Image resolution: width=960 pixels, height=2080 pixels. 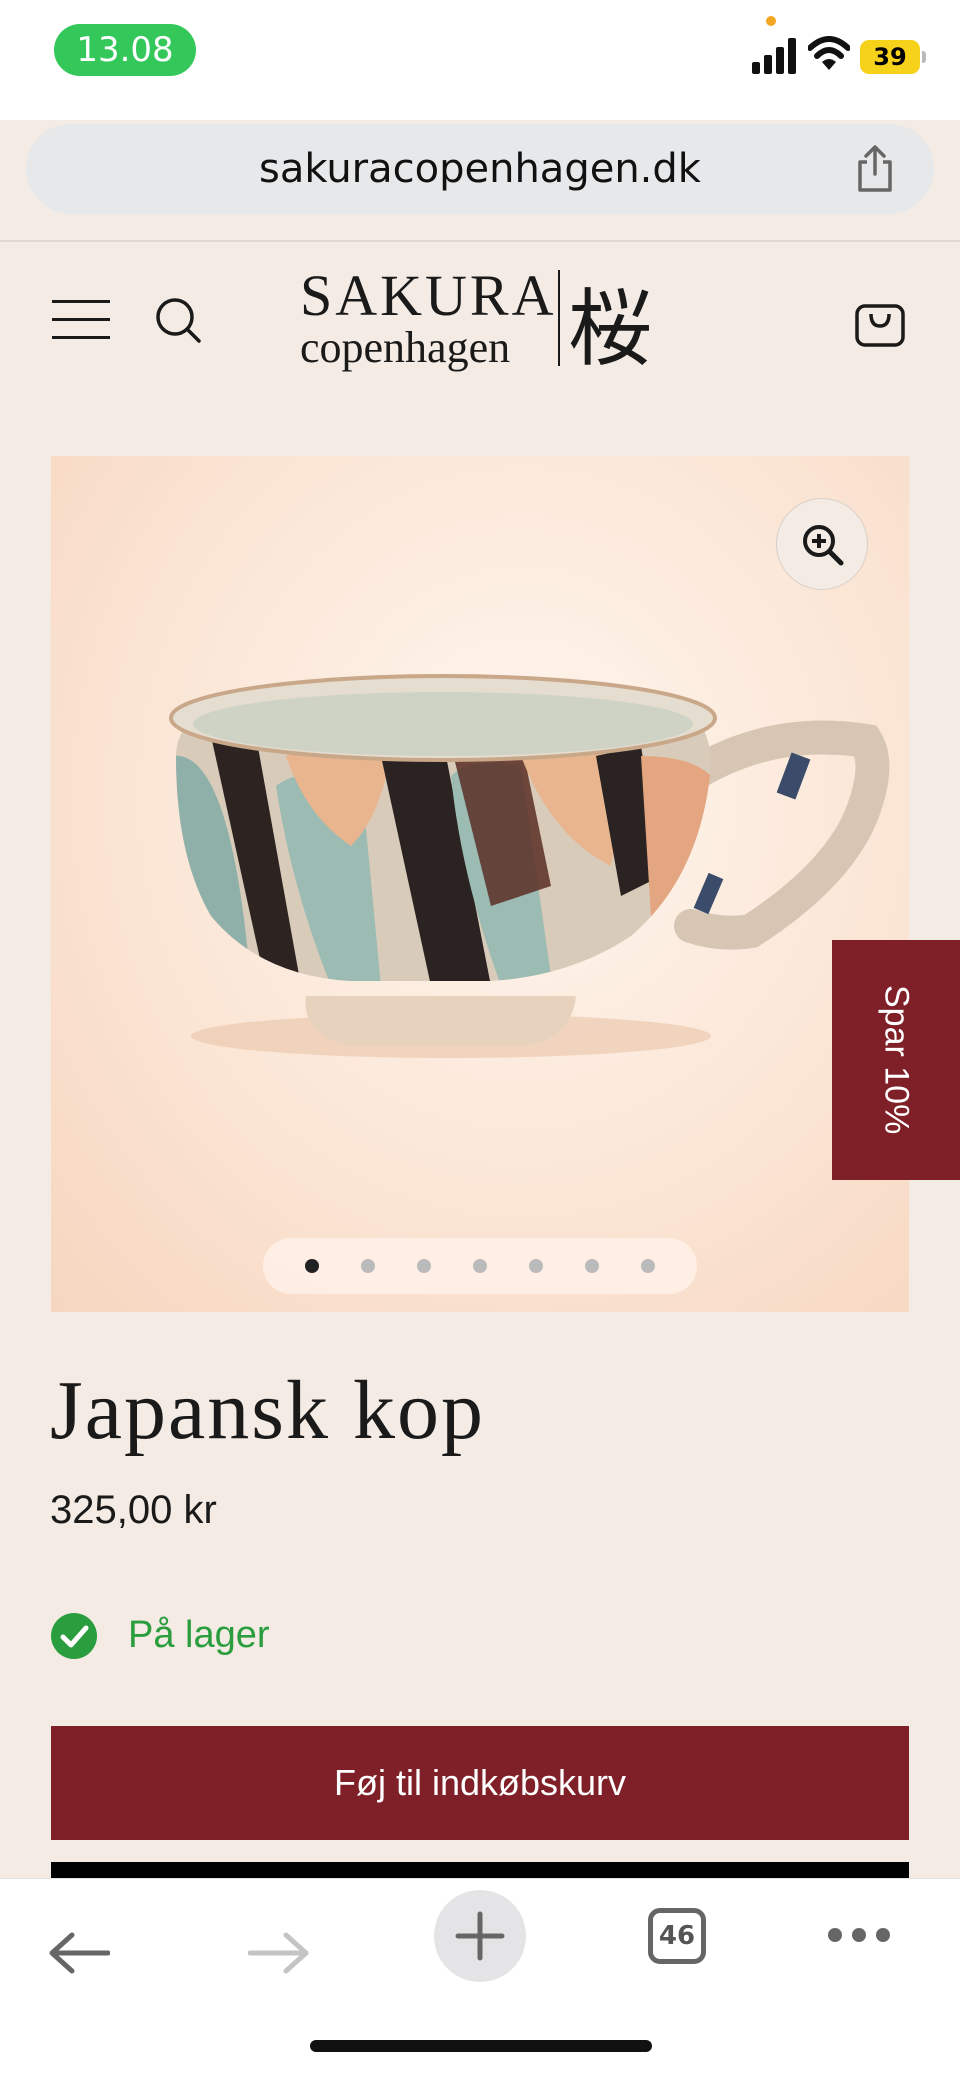 What do you see at coordinates (480, 241) in the screenshot?
I see `divider` at bounding box center [480, 241].